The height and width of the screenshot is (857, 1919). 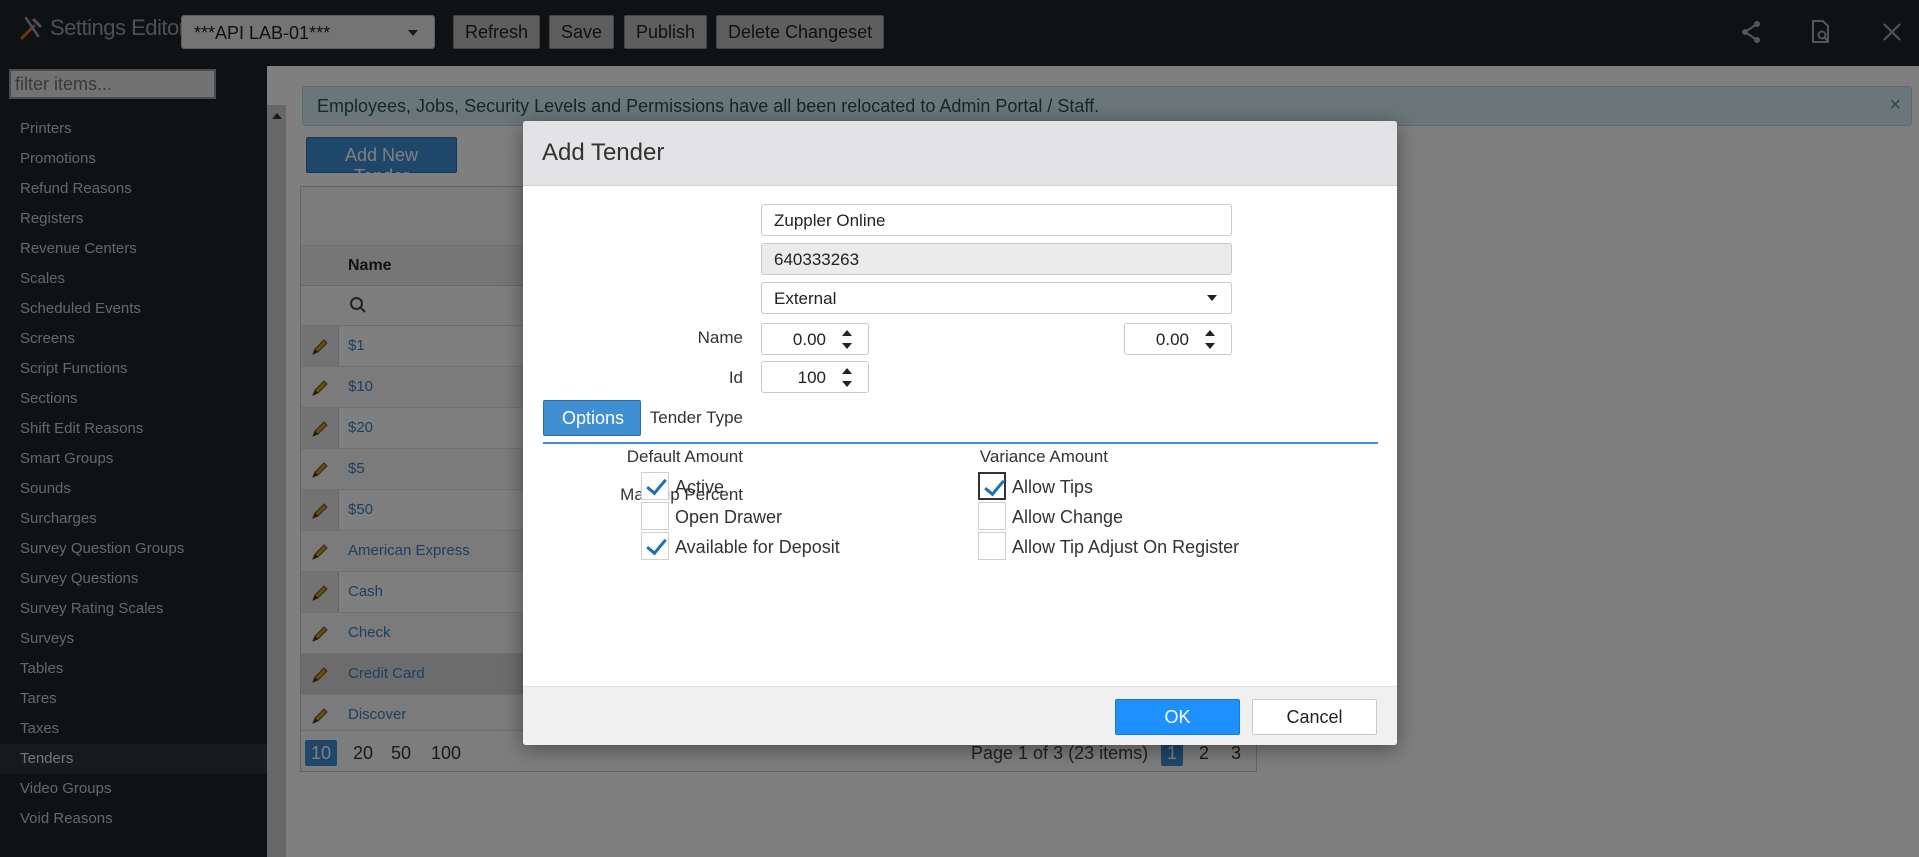 What do you see at coordinates (592, 418) in the screenshot?
I see `tab-options: Options` at bounding box center [592, 418].